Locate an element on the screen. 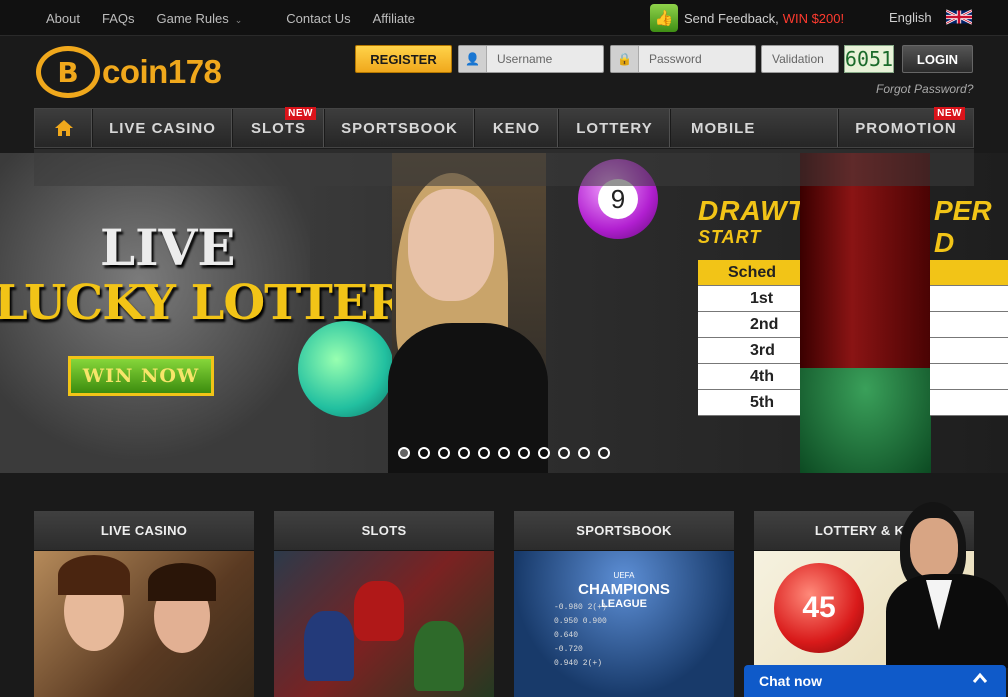  validation-field: Validation is located at coordinates (800, 59).